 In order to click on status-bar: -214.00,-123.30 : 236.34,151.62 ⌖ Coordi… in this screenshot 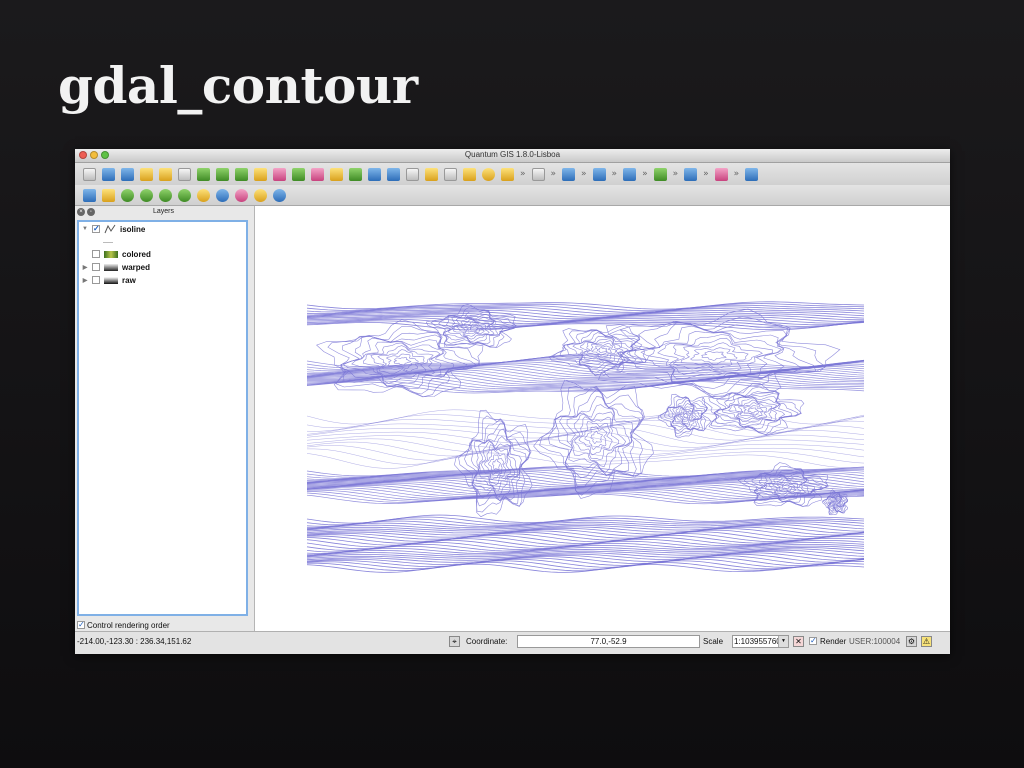, I will do `click(512, 642)`.